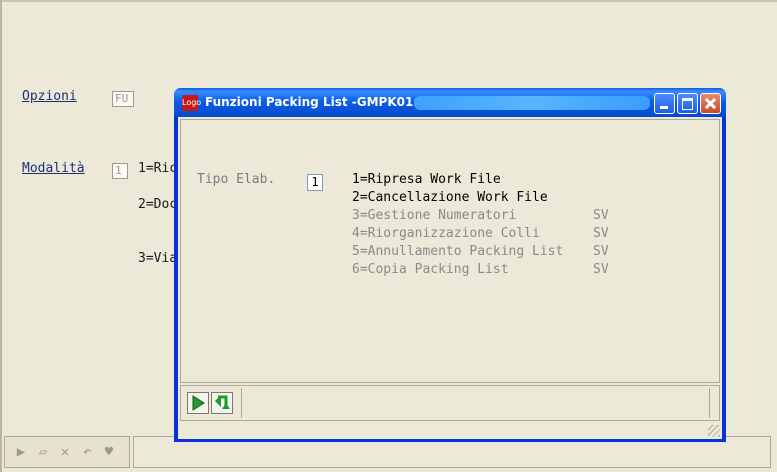 The width and height of the screenshot is (777, 472). I want to click on toolbar-separator, so click(241, 403).